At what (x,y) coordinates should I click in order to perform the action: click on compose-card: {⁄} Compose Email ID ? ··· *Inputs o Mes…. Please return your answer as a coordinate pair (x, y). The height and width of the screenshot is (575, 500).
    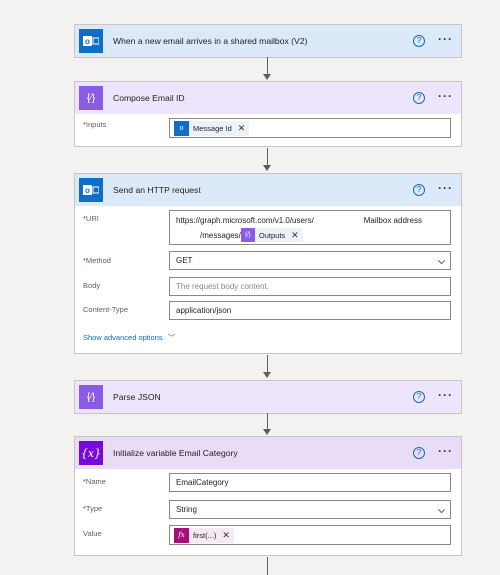
    Looking at the image, I should click on (268, 114).